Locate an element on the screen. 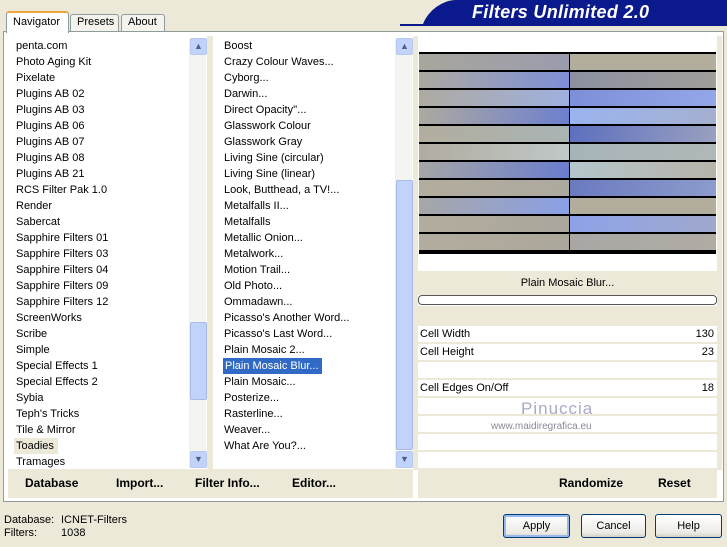  list-item: Plugins AB 08 is located at coordinates (98, 158).